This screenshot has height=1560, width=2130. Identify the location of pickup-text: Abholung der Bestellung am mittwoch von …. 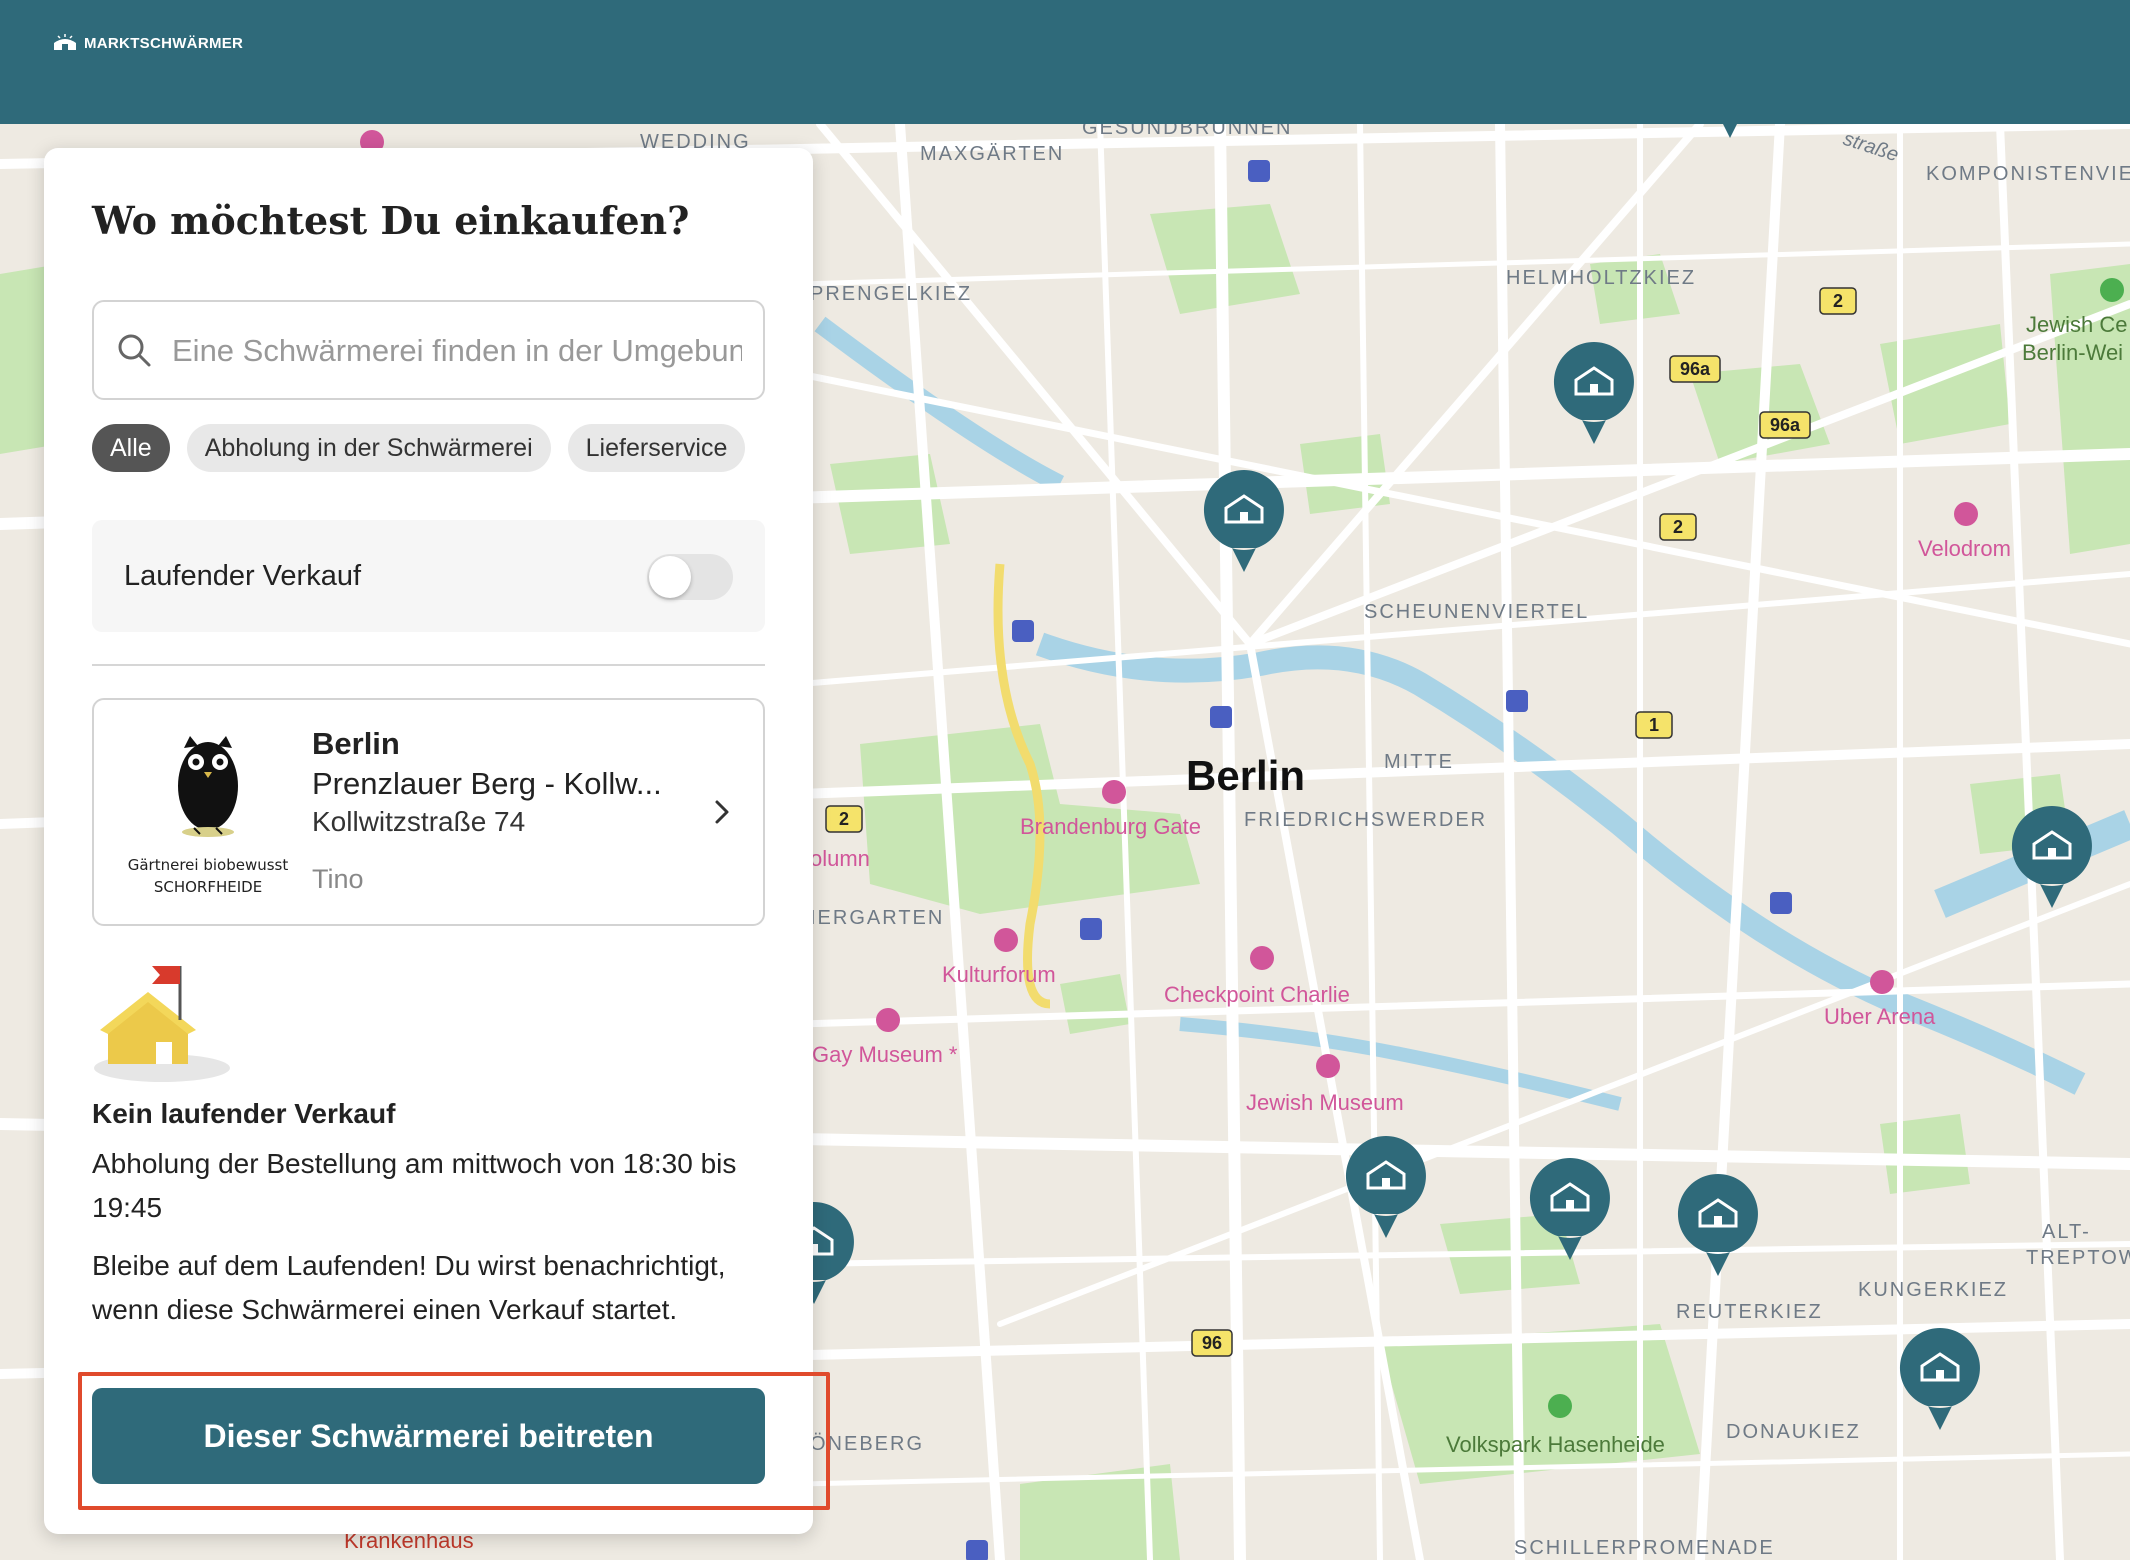
(414, 1185).